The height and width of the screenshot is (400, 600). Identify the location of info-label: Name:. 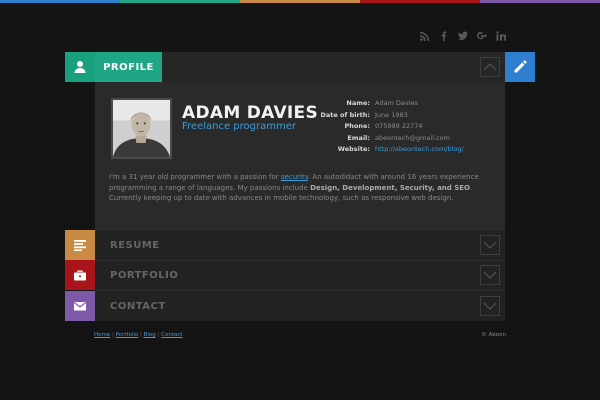
(358, 103).